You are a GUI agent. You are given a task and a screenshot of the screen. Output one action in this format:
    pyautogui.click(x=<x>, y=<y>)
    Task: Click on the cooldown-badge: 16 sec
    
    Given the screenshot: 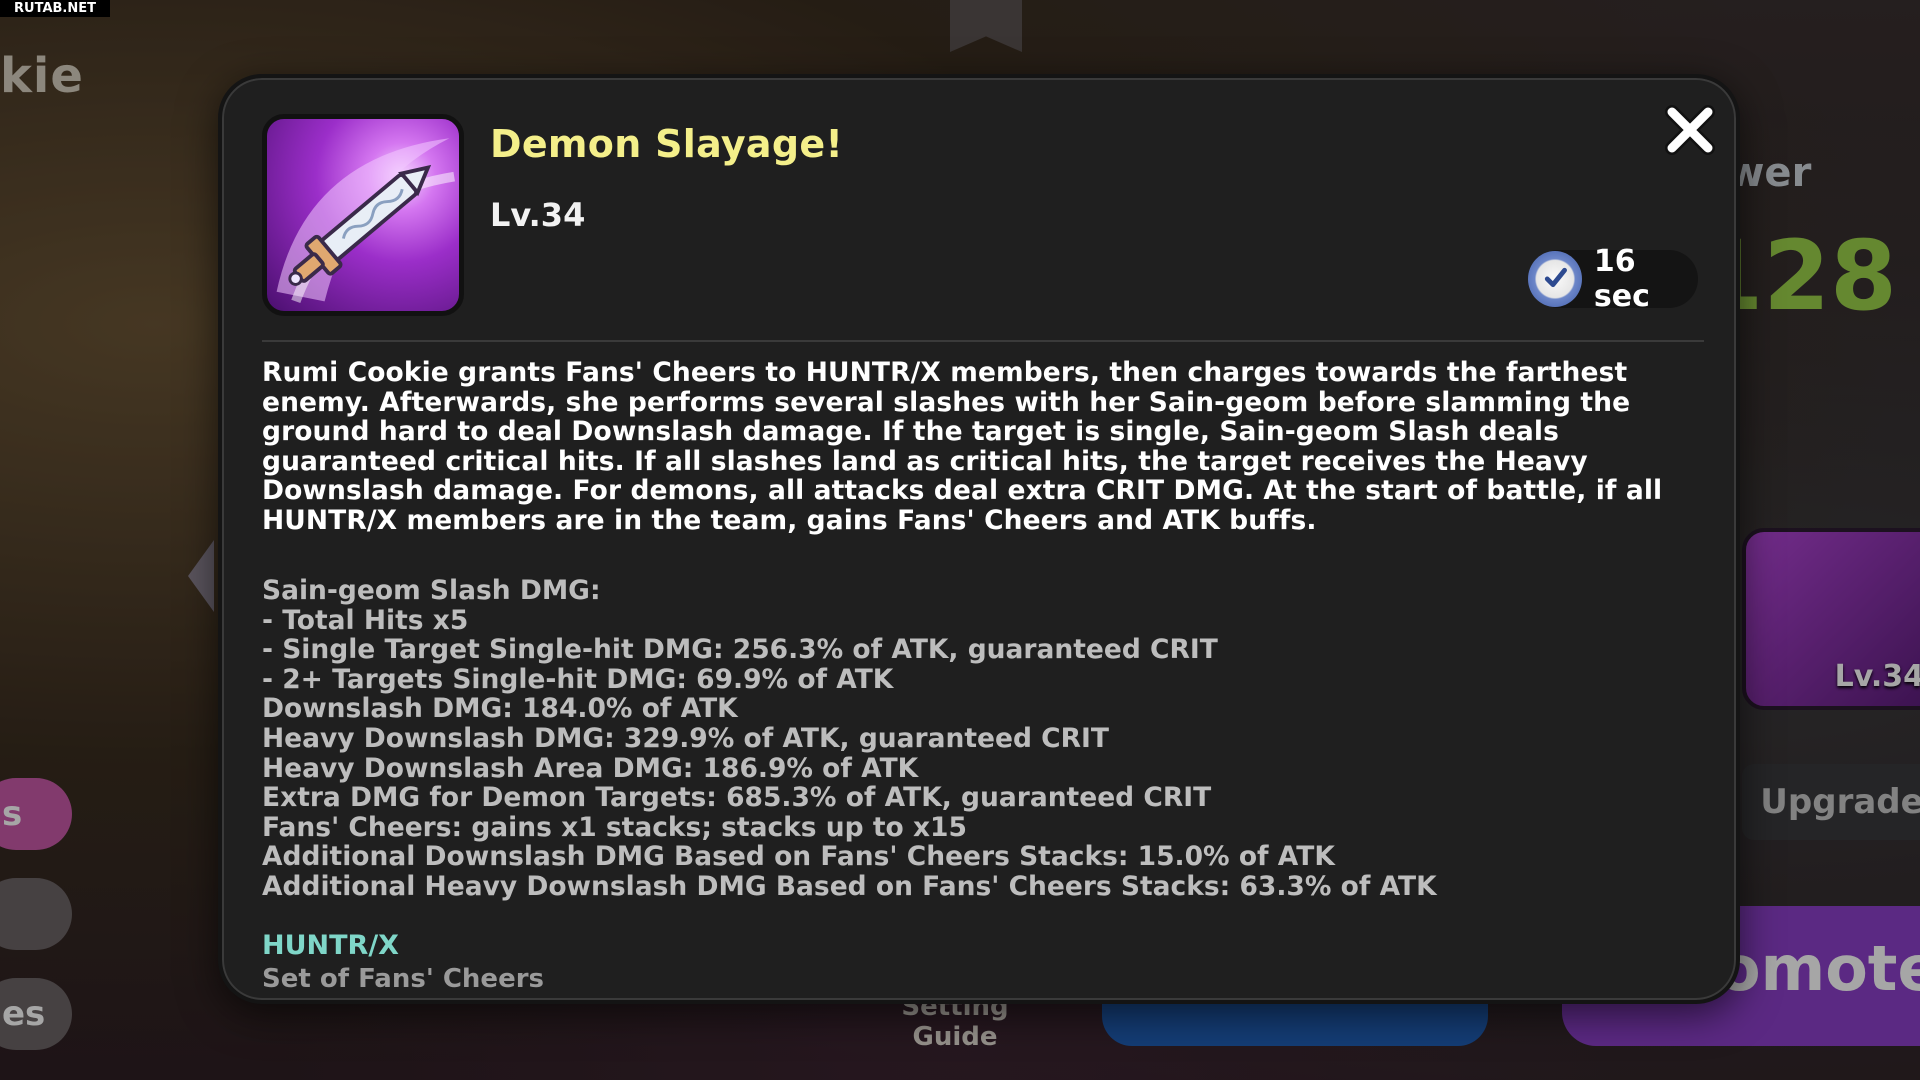 What is the action you would take?
    pyautogui.click(x=1613, y=279)
    